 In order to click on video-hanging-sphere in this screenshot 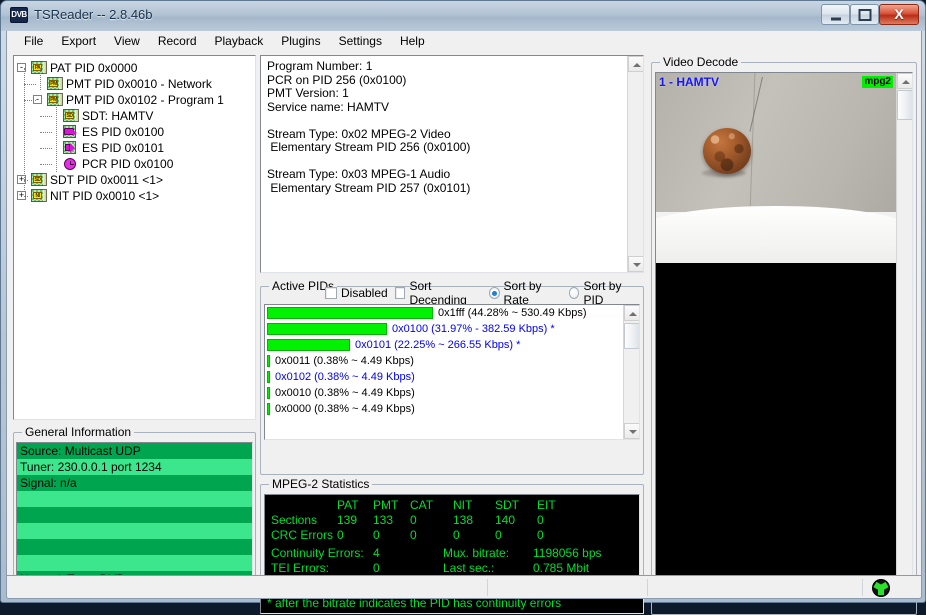, I will do `click(727, 151)`.